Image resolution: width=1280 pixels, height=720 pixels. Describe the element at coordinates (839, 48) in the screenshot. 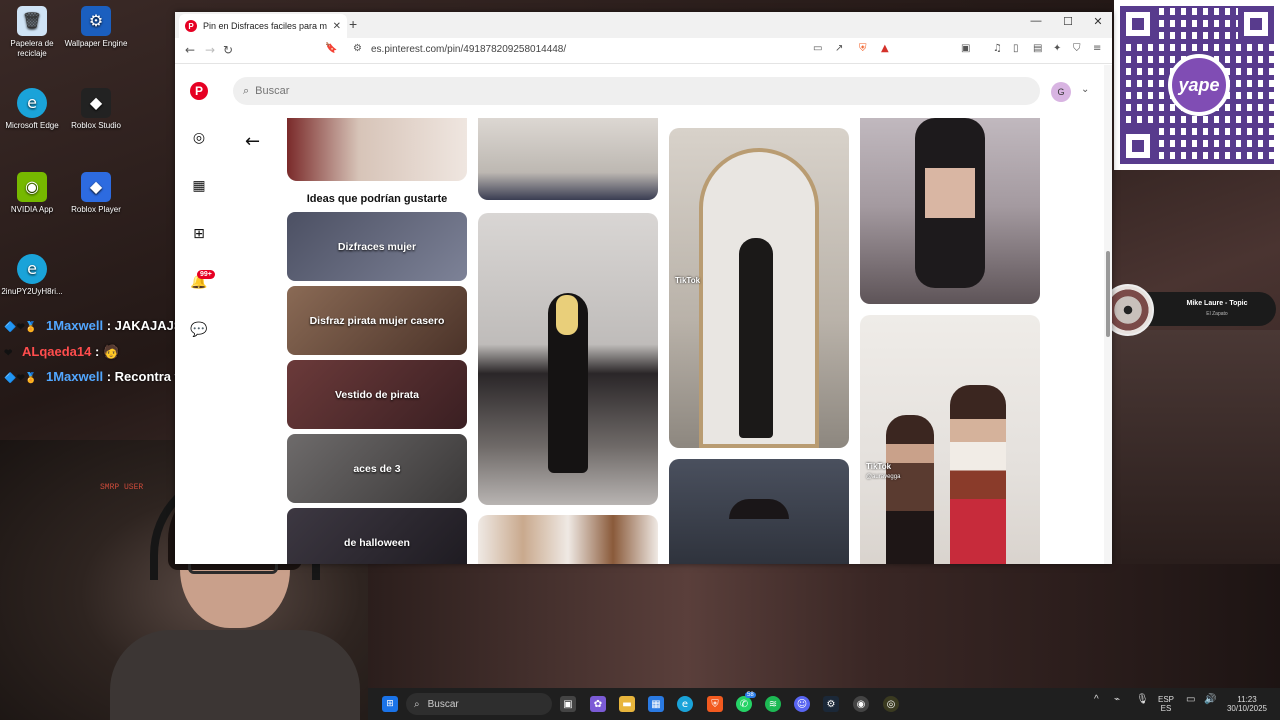

I see `share-icon: ↗` at that location.